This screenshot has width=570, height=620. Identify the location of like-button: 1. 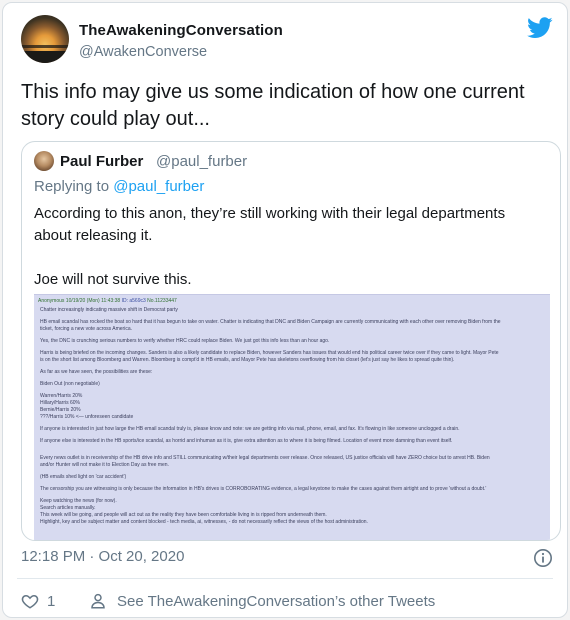
(38, 601).